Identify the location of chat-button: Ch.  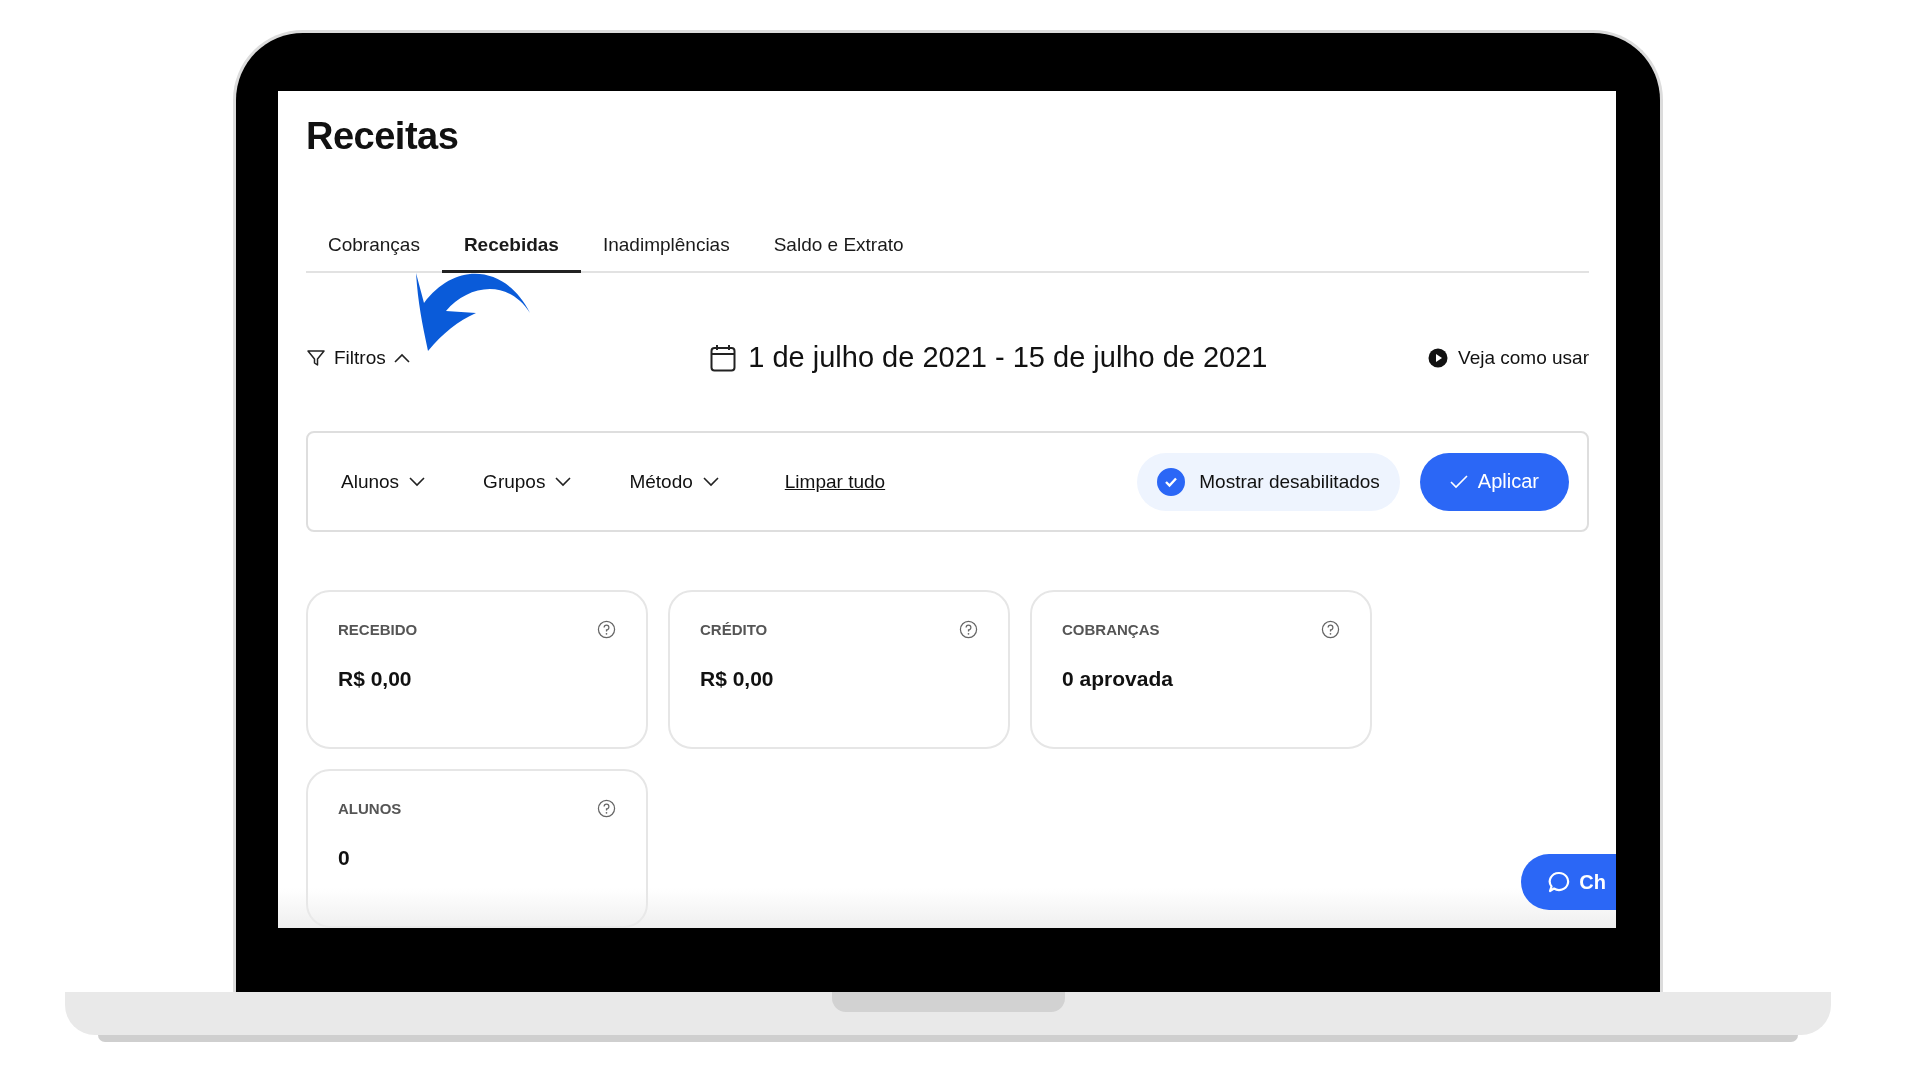
(1568, 882).